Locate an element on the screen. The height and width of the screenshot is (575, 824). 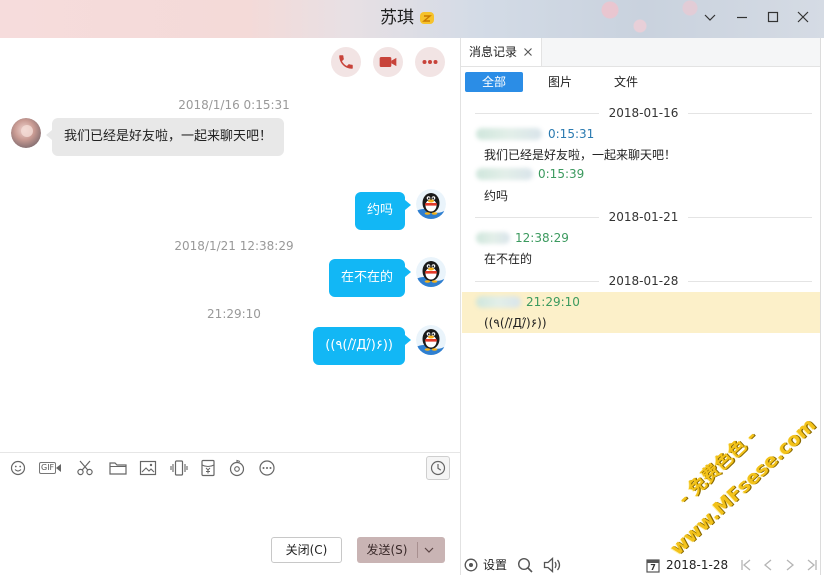
send-button-label: 发送(S) is located at coordinates (387, 550).